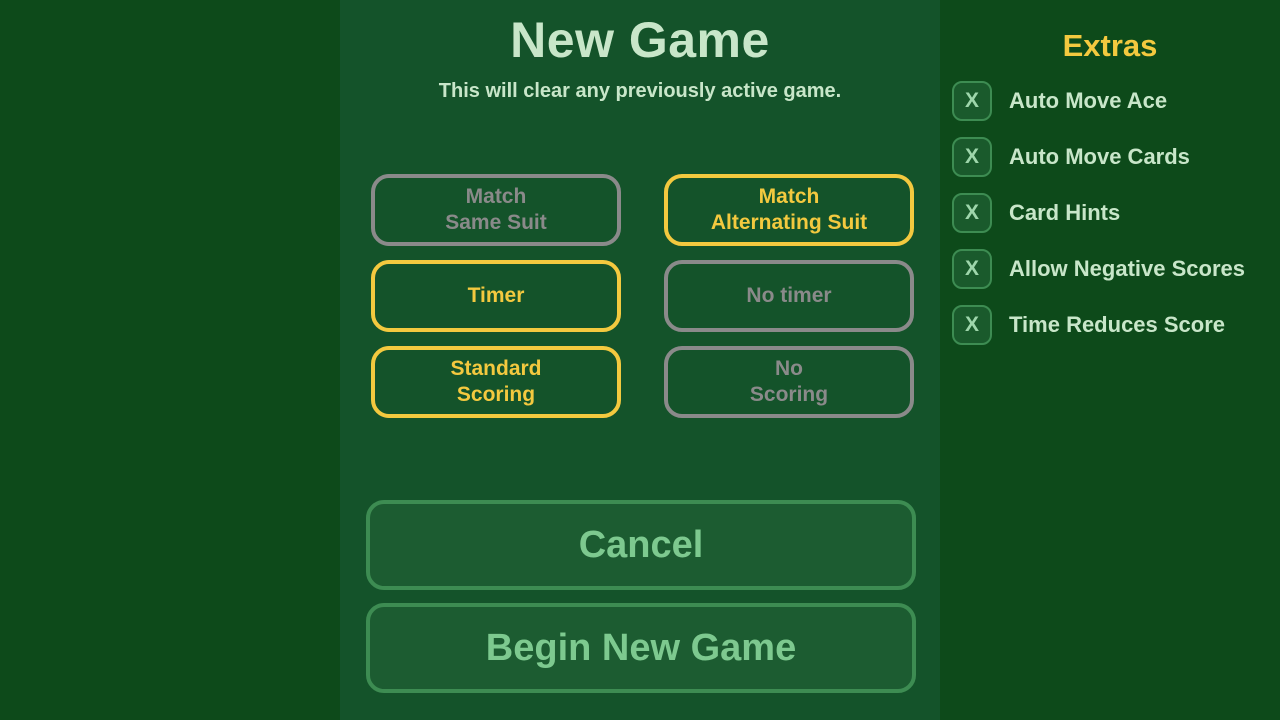 This screenshot has width=1280, height=720. I want to click on extra-item-label: Card Hints, so click(1065, 212).